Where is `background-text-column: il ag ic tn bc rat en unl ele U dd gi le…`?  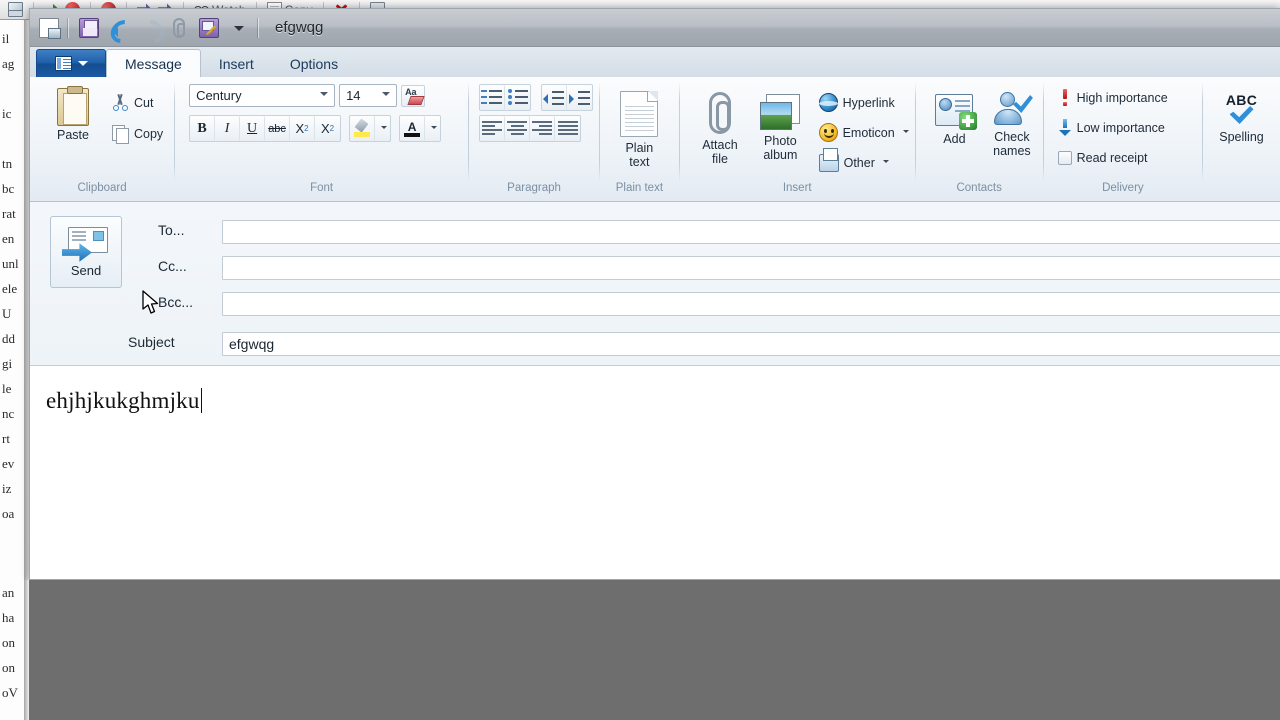
background-text-column: il ag ic tn bc rat en unl ele U dd gi le… is located at coordinates (12, 300).